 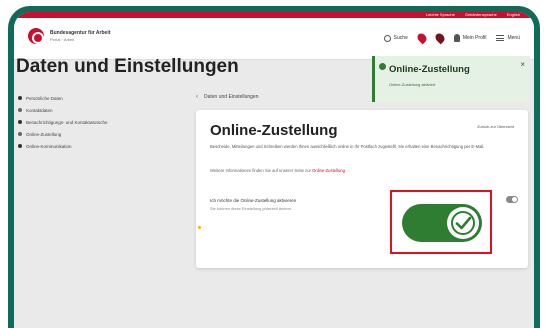 I want to click on online-delivery-toggle, so click(x=442, y=223).